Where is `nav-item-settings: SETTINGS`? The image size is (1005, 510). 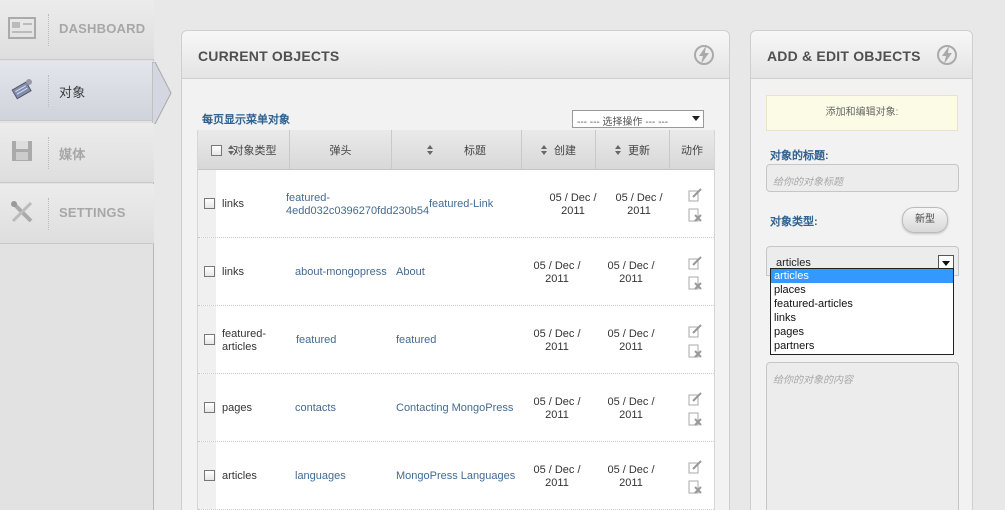
nav-item-settings: SETTINGS is located at coordinates (77, 214).